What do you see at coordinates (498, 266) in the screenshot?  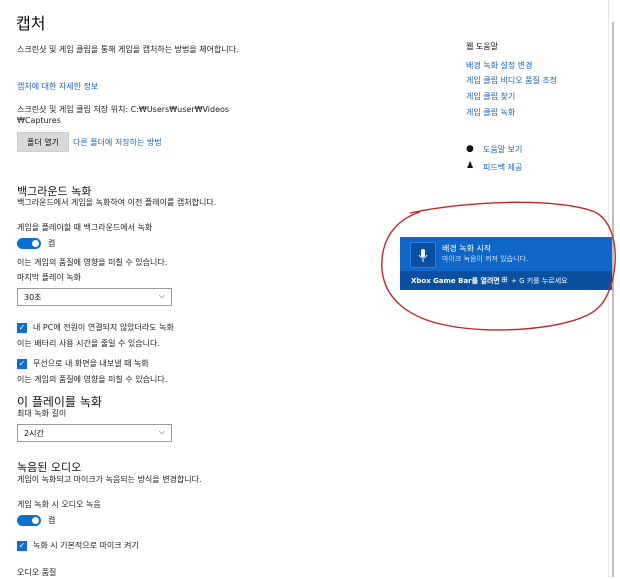 I see `red-circle-annotation` at bounding box center [498, 266].